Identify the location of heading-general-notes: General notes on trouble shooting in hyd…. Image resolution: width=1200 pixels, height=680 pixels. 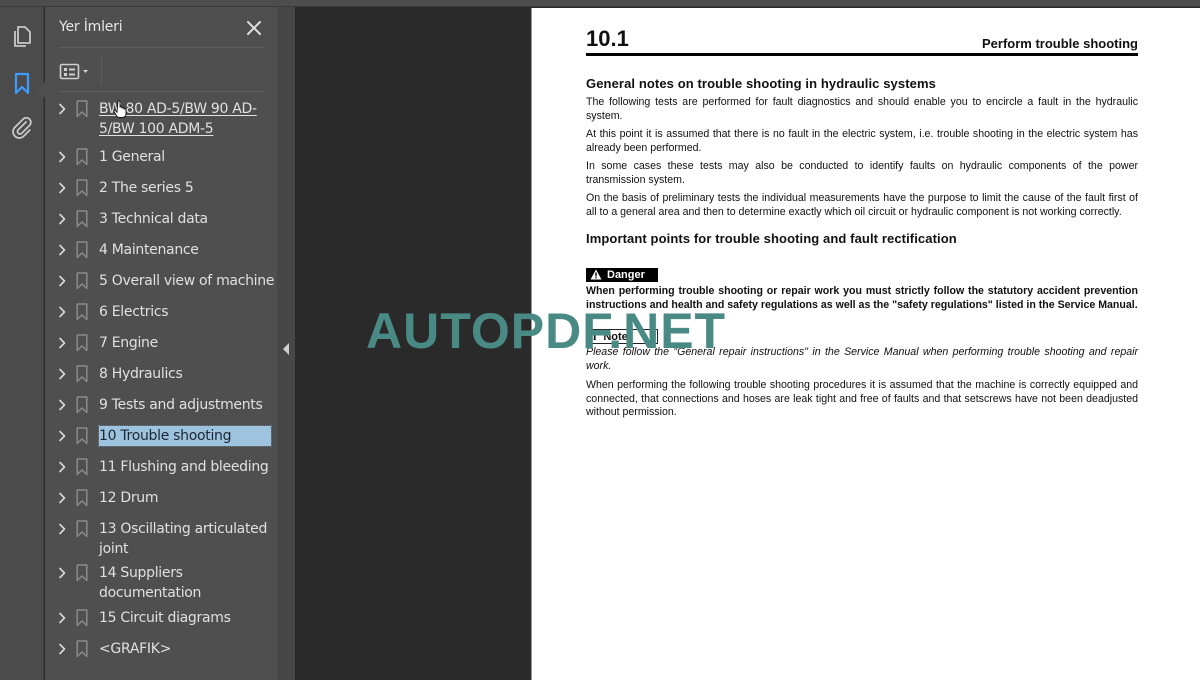
(761, 83).